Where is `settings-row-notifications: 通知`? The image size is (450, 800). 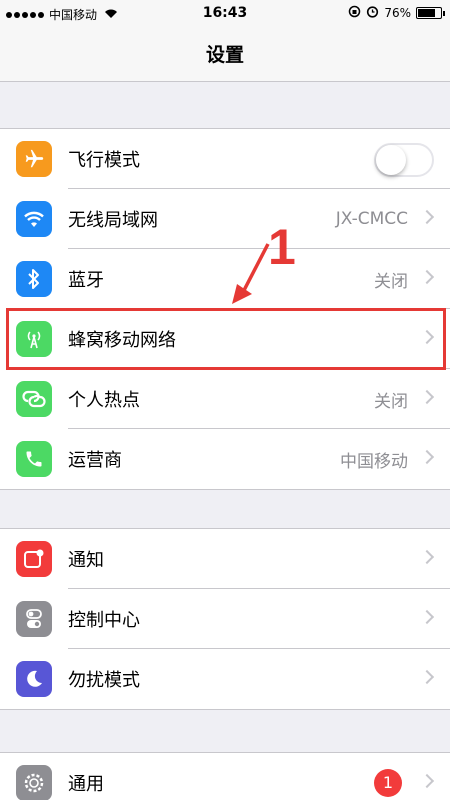
settings-row-notifications: 通知 is located at coordinates (225, 559).